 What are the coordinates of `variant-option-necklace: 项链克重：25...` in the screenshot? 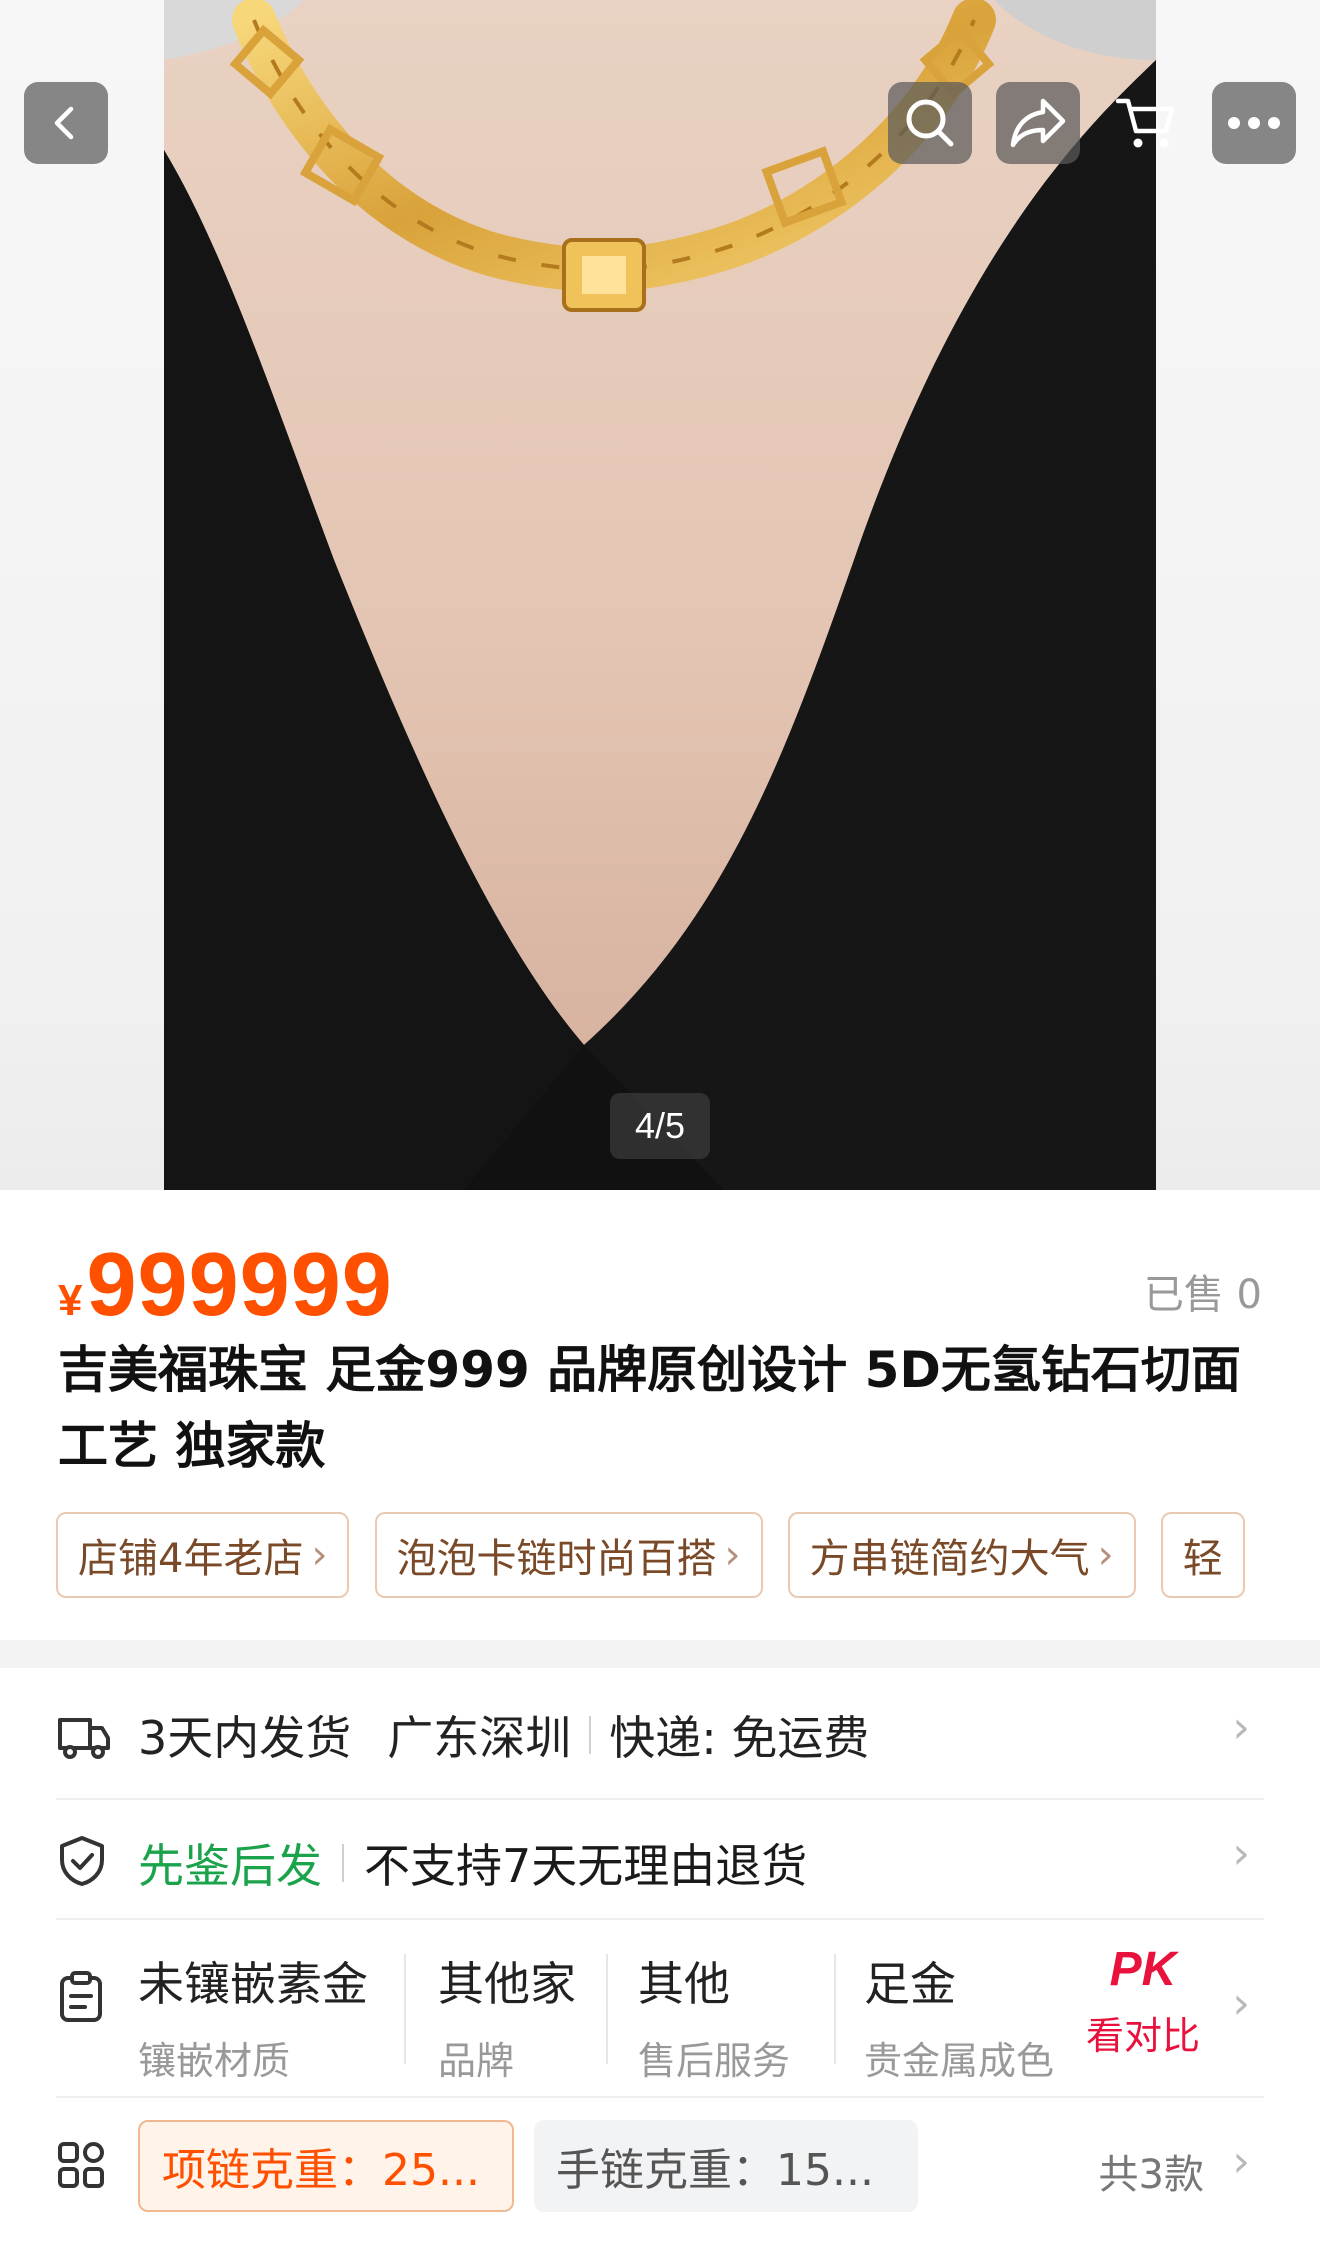 It's located at (326, 2166).